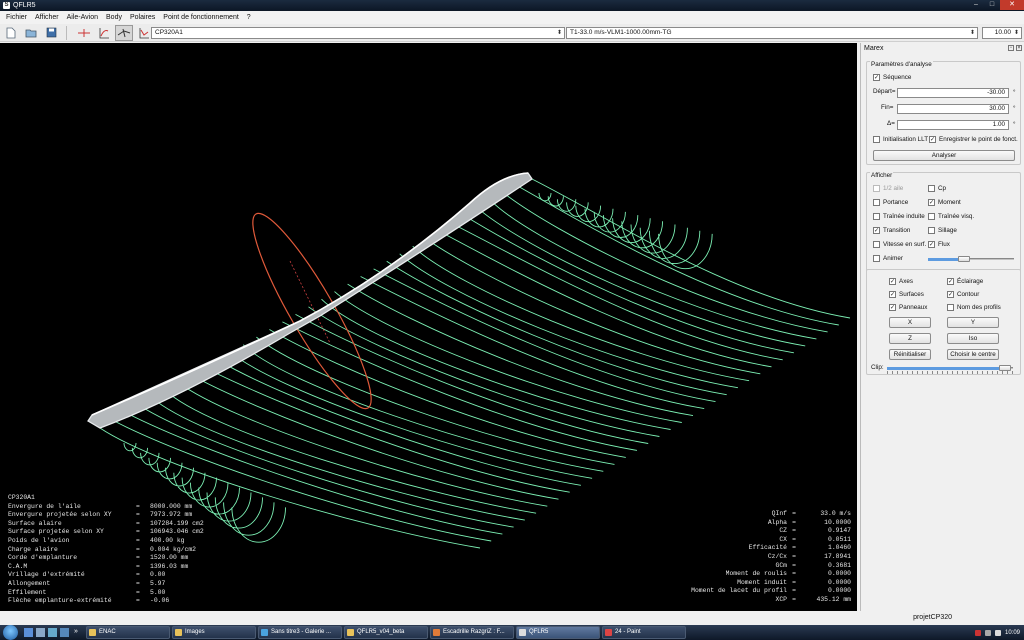 The image size is (1024, 640). I want to click on menu-afficher: Afficher, so click(47, 17).